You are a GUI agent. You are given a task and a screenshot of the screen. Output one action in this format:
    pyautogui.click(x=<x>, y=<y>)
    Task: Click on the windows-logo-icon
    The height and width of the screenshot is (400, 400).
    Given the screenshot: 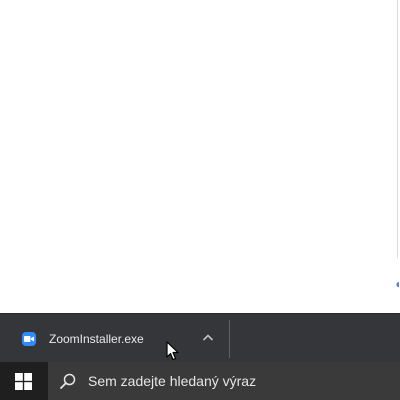 What is the action you would take?
    pyautogui.click(x=23, y=381)
    